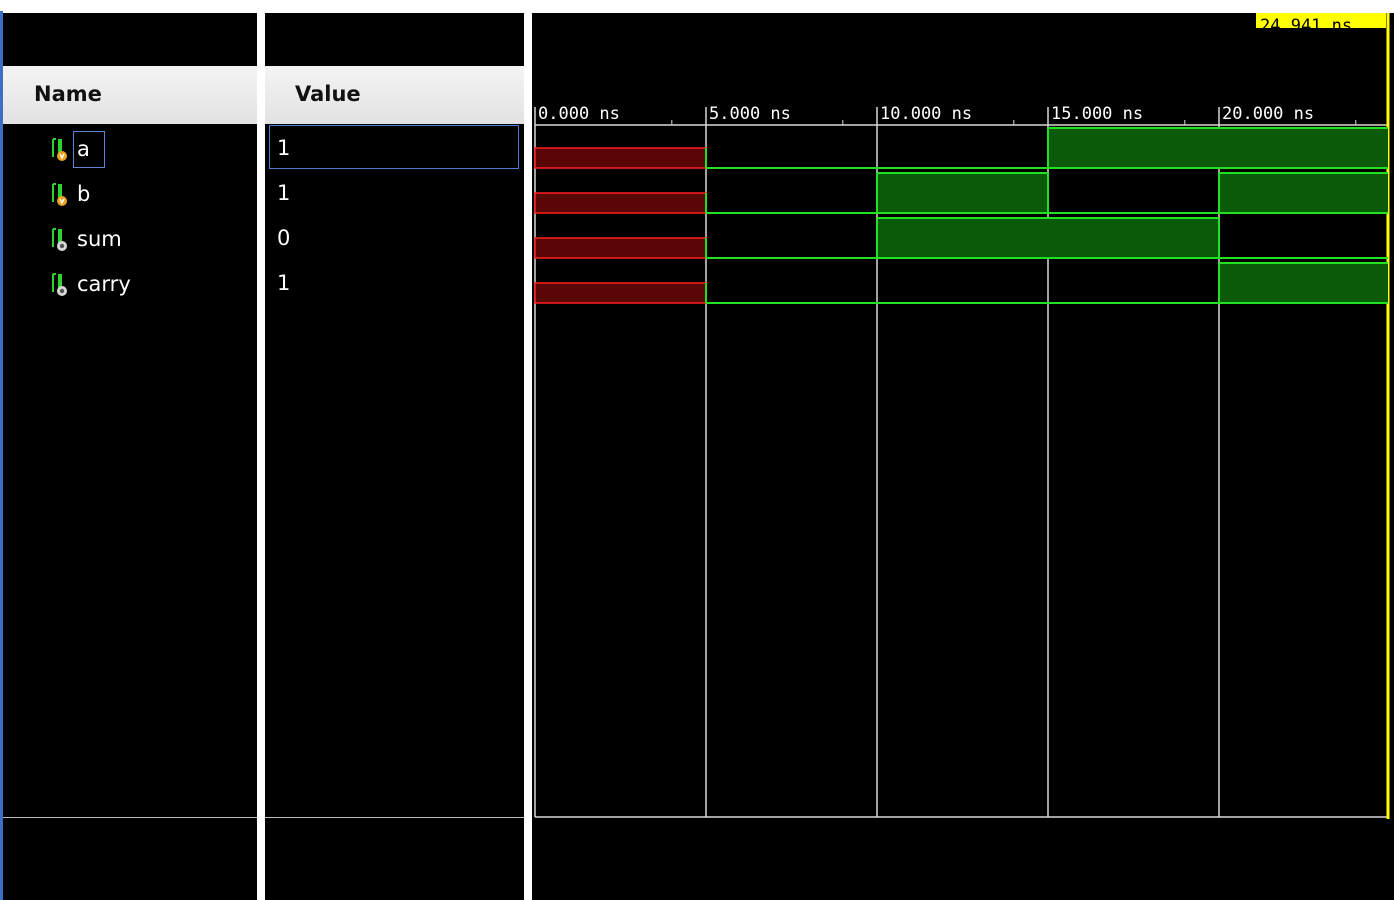  What do you see at coordinates (130, 217) in the screenshot?
I see `signal-name-list: a b sum carry` at bounding box center [130, 217].